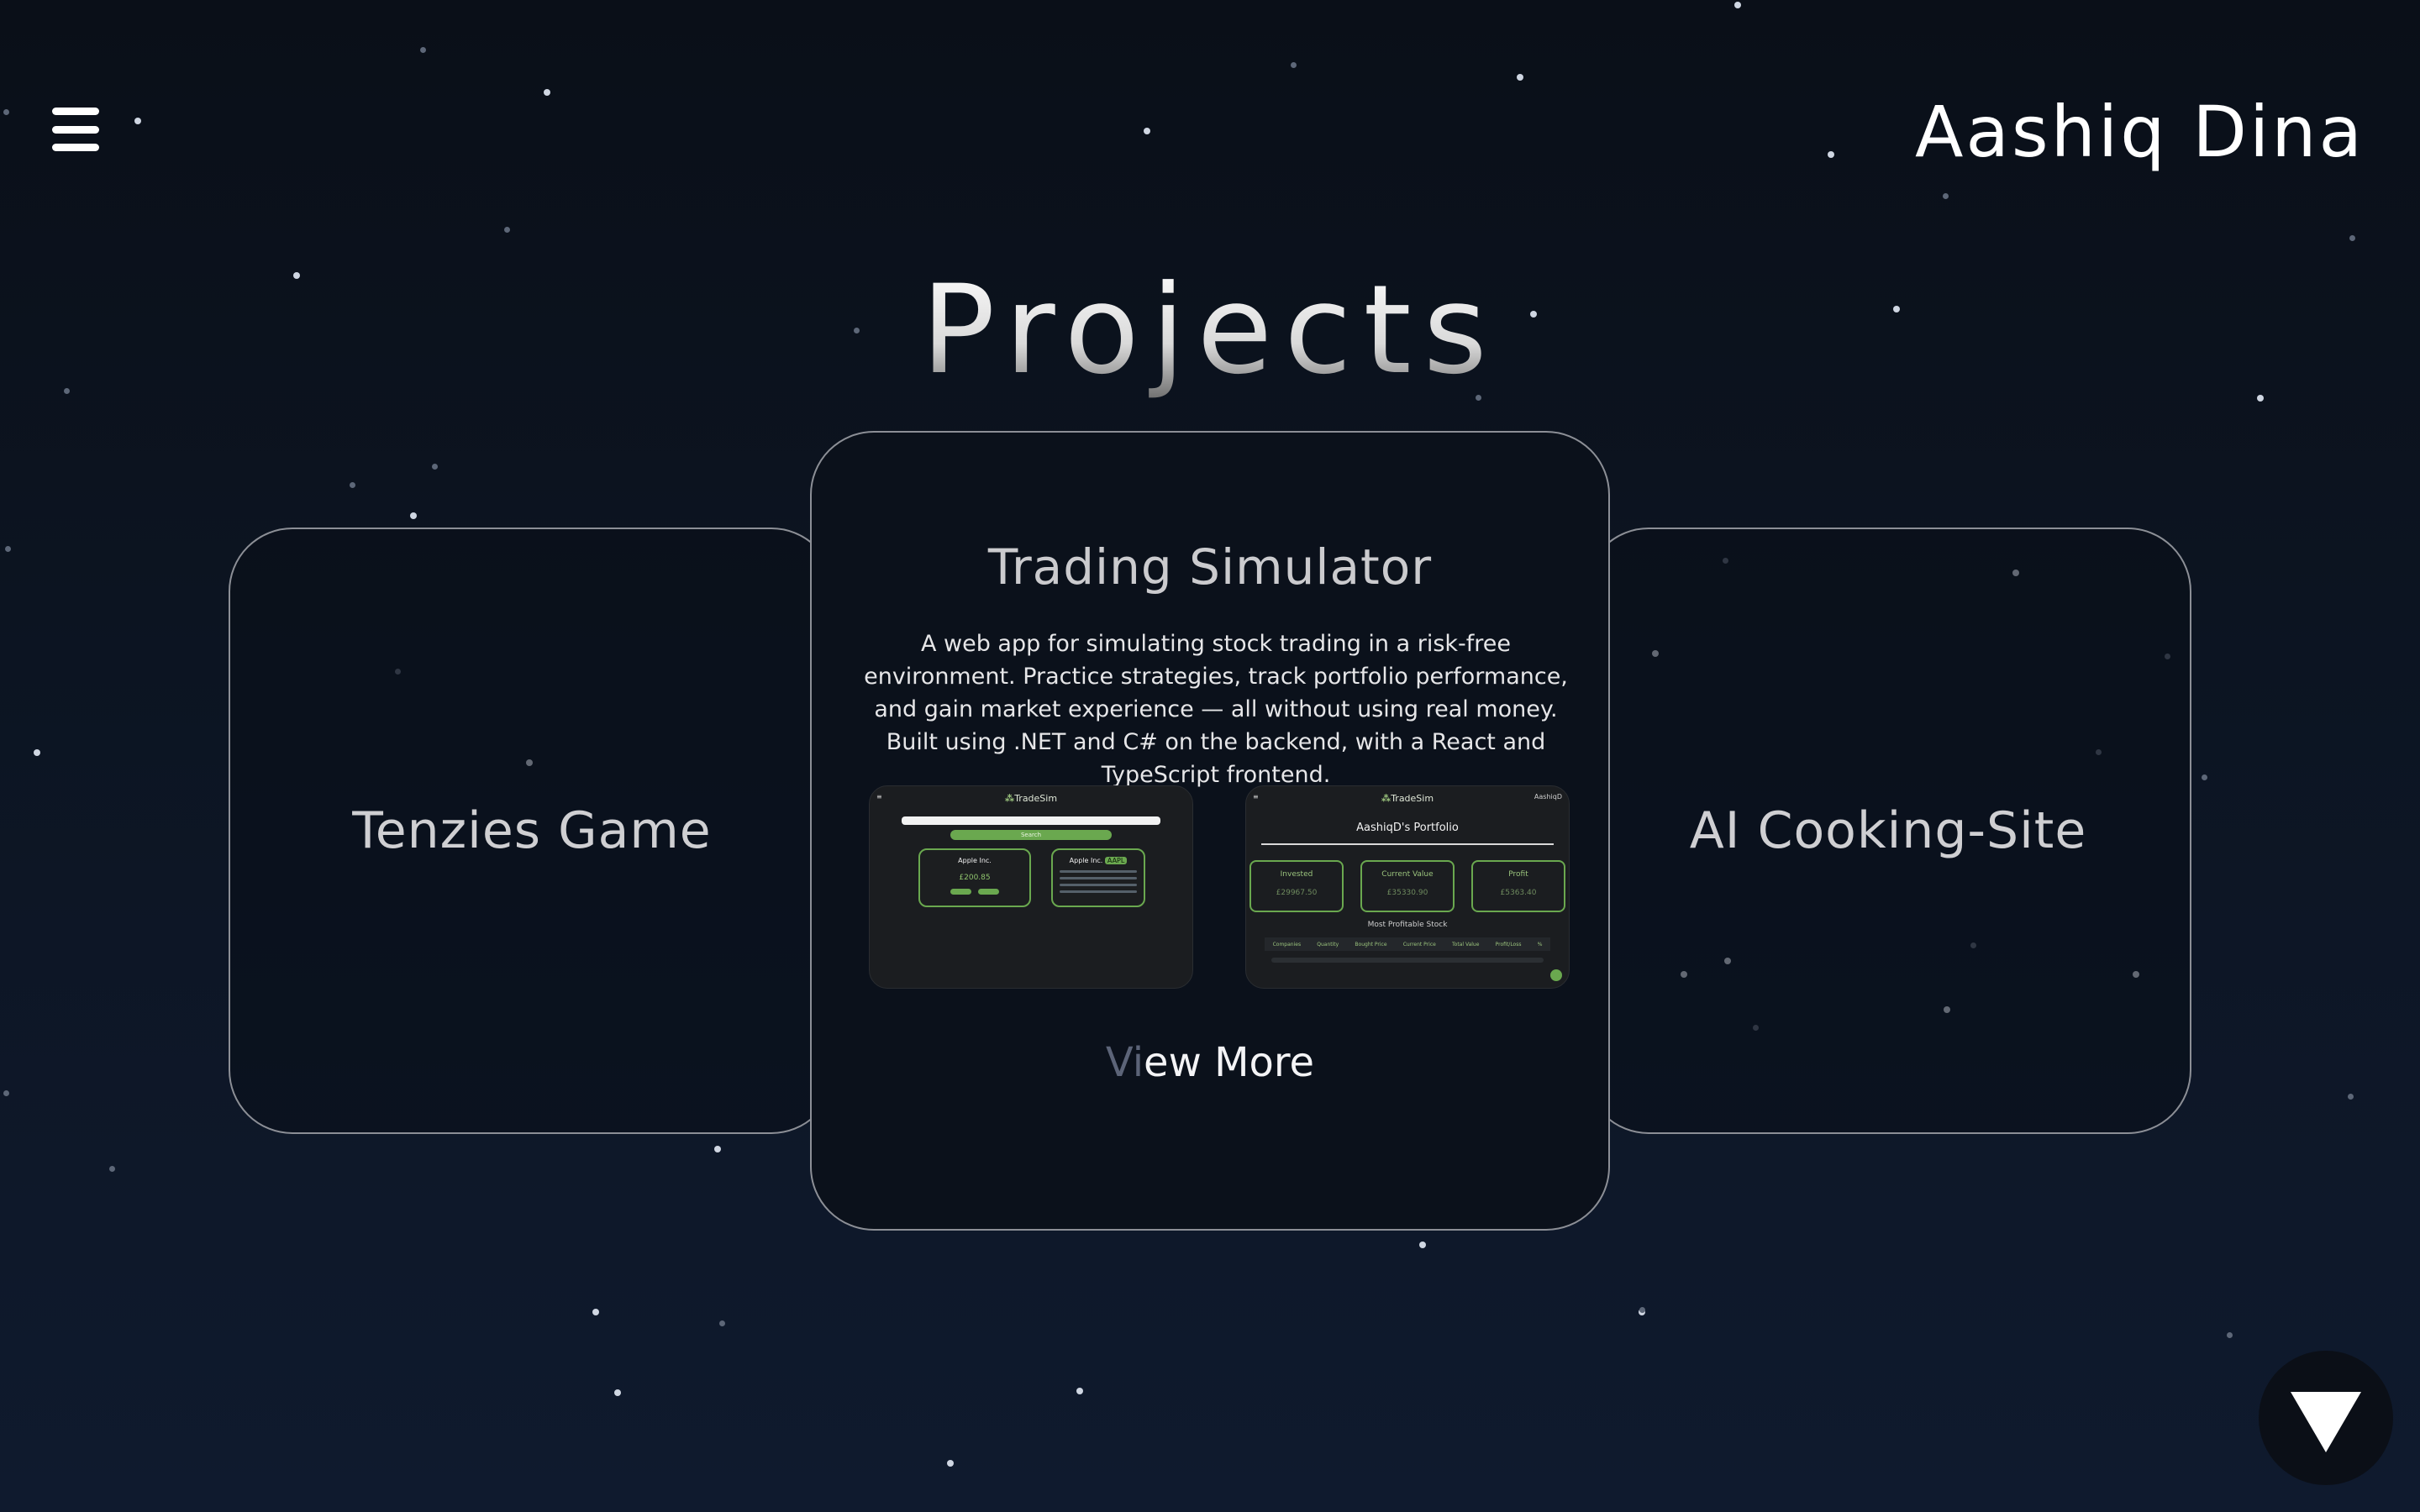  What do you see at coordinates (1296, 886) in the screenshot?
I see `mini-stat-invested: Invested £29967.50` at bounding box center [1296, 886].